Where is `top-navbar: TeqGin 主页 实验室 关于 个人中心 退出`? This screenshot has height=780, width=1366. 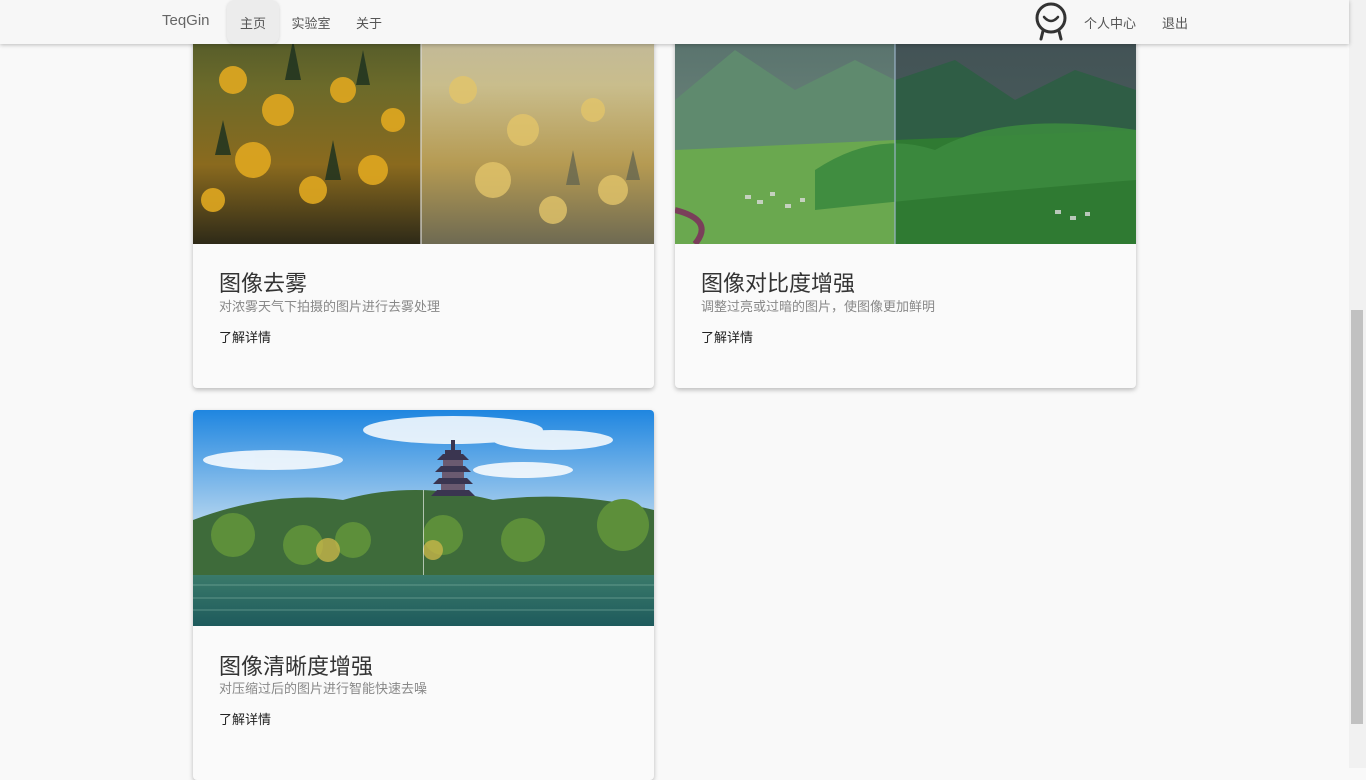
top-navbar: TeqGin 主页 实验室 关于 个人中心 退出 is located at coordinates (674, 22).